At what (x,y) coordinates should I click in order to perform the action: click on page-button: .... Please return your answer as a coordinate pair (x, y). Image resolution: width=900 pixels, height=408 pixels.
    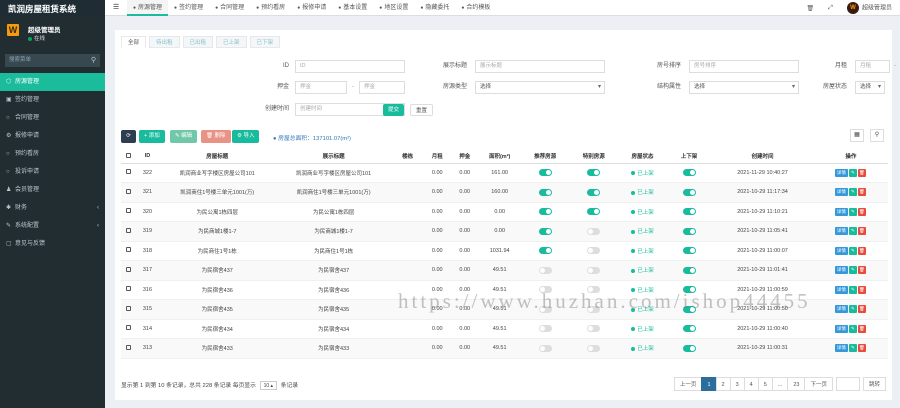
    Looking at the image, I should click on (780, 384).